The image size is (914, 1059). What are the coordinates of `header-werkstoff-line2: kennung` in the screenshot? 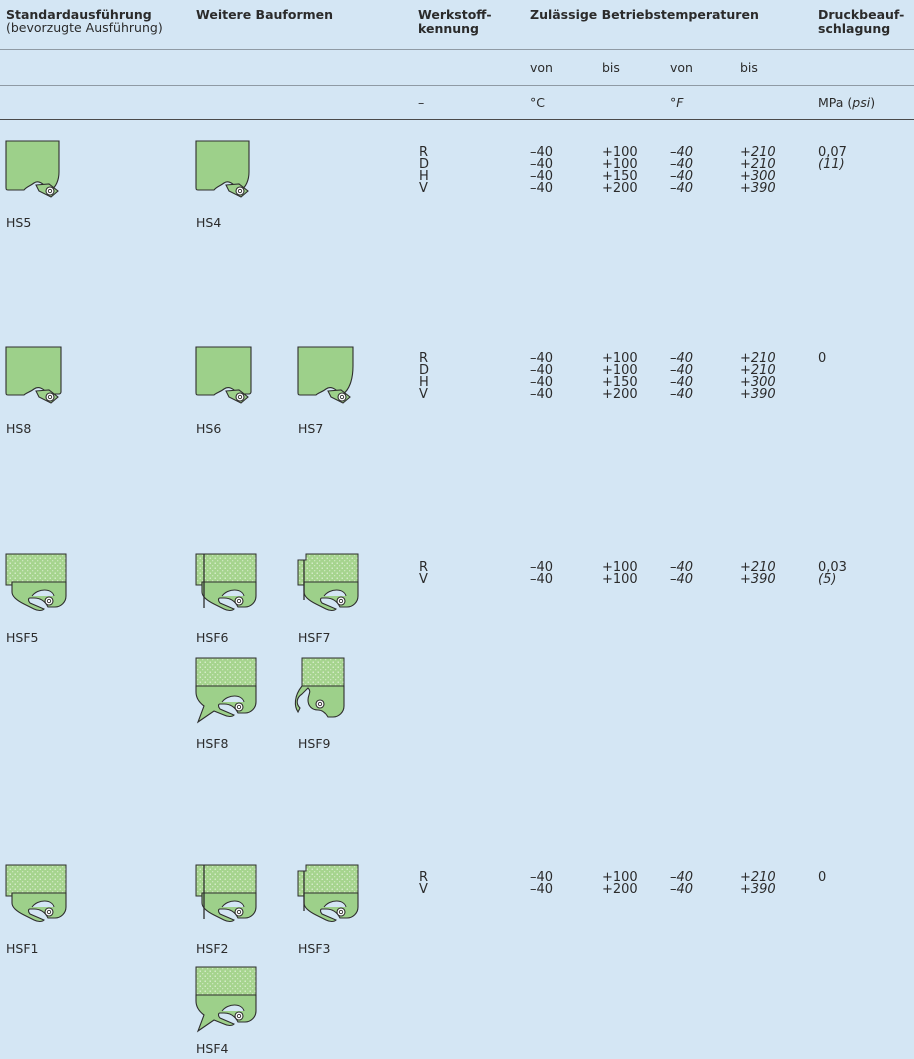 It's located at (448, 28).